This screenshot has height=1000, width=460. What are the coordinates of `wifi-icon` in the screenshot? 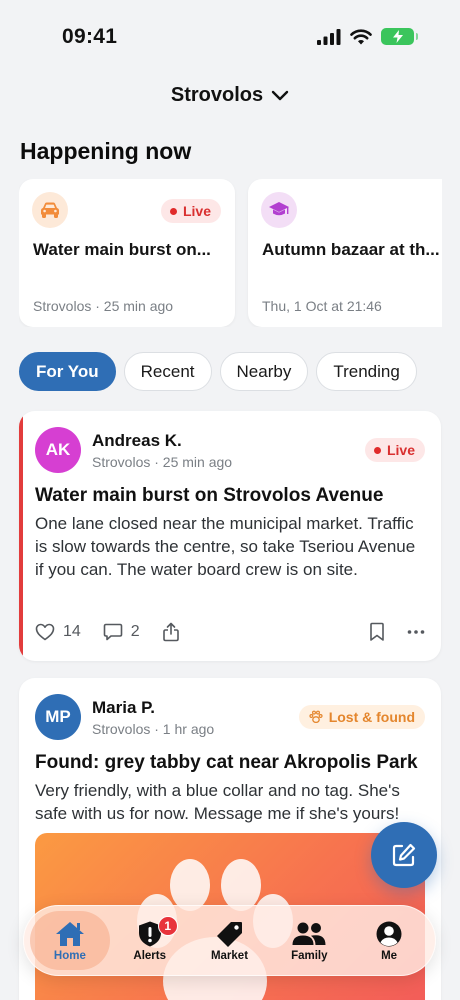 It's located at (361, 36).